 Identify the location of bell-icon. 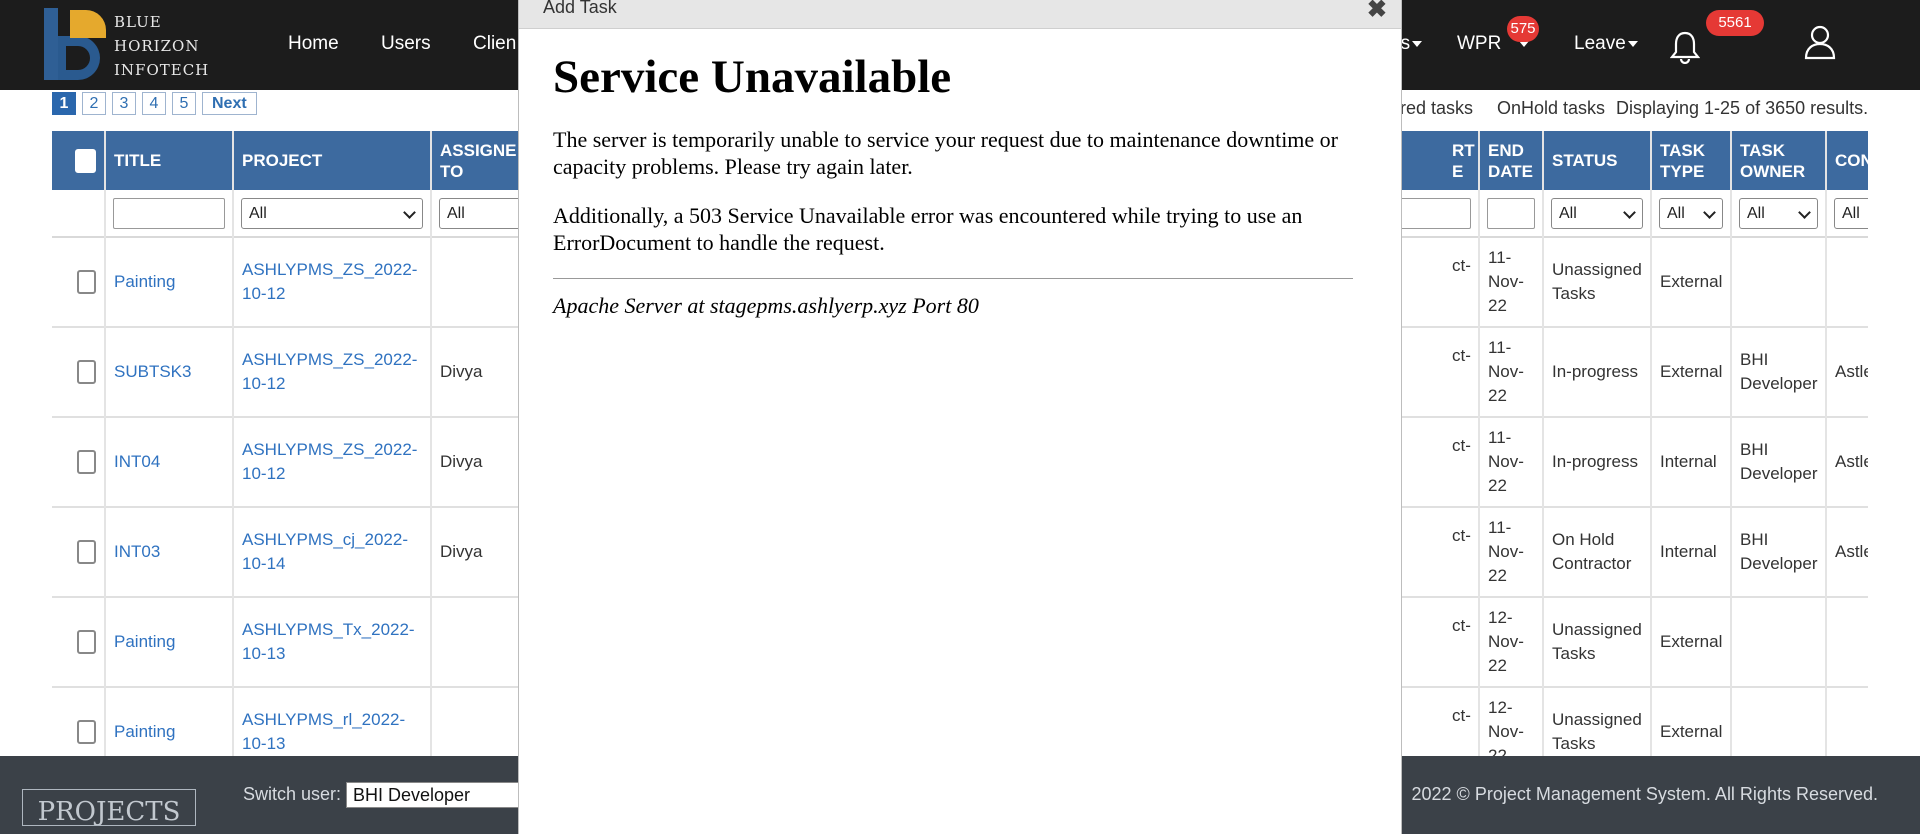
(1685, 47).